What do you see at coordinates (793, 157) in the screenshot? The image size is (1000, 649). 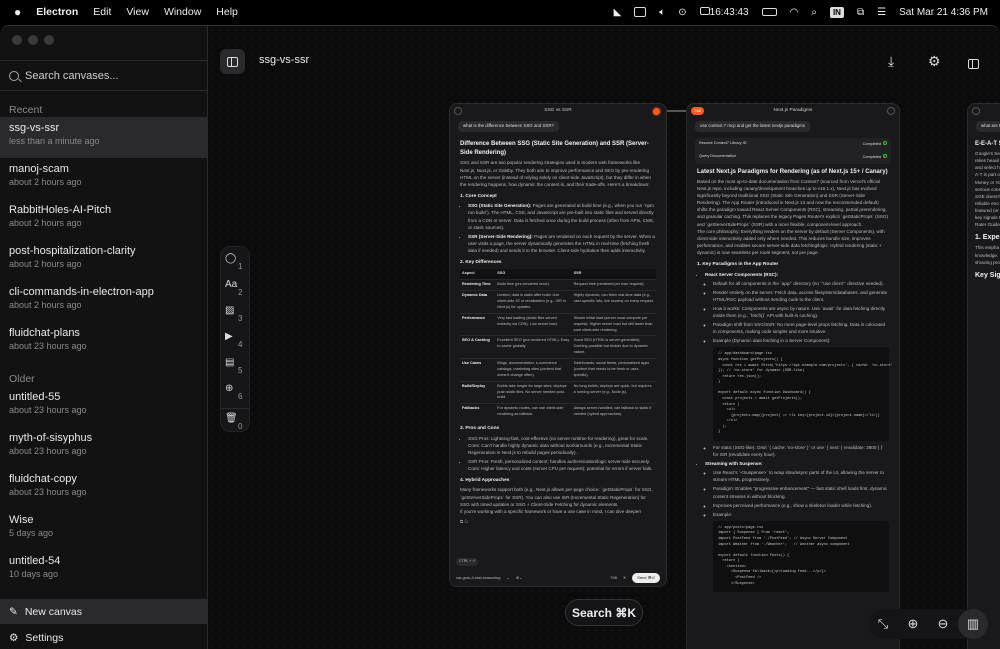 I see `tool-call-row: Query Documentation Completed` at bounding box center [793, 157].